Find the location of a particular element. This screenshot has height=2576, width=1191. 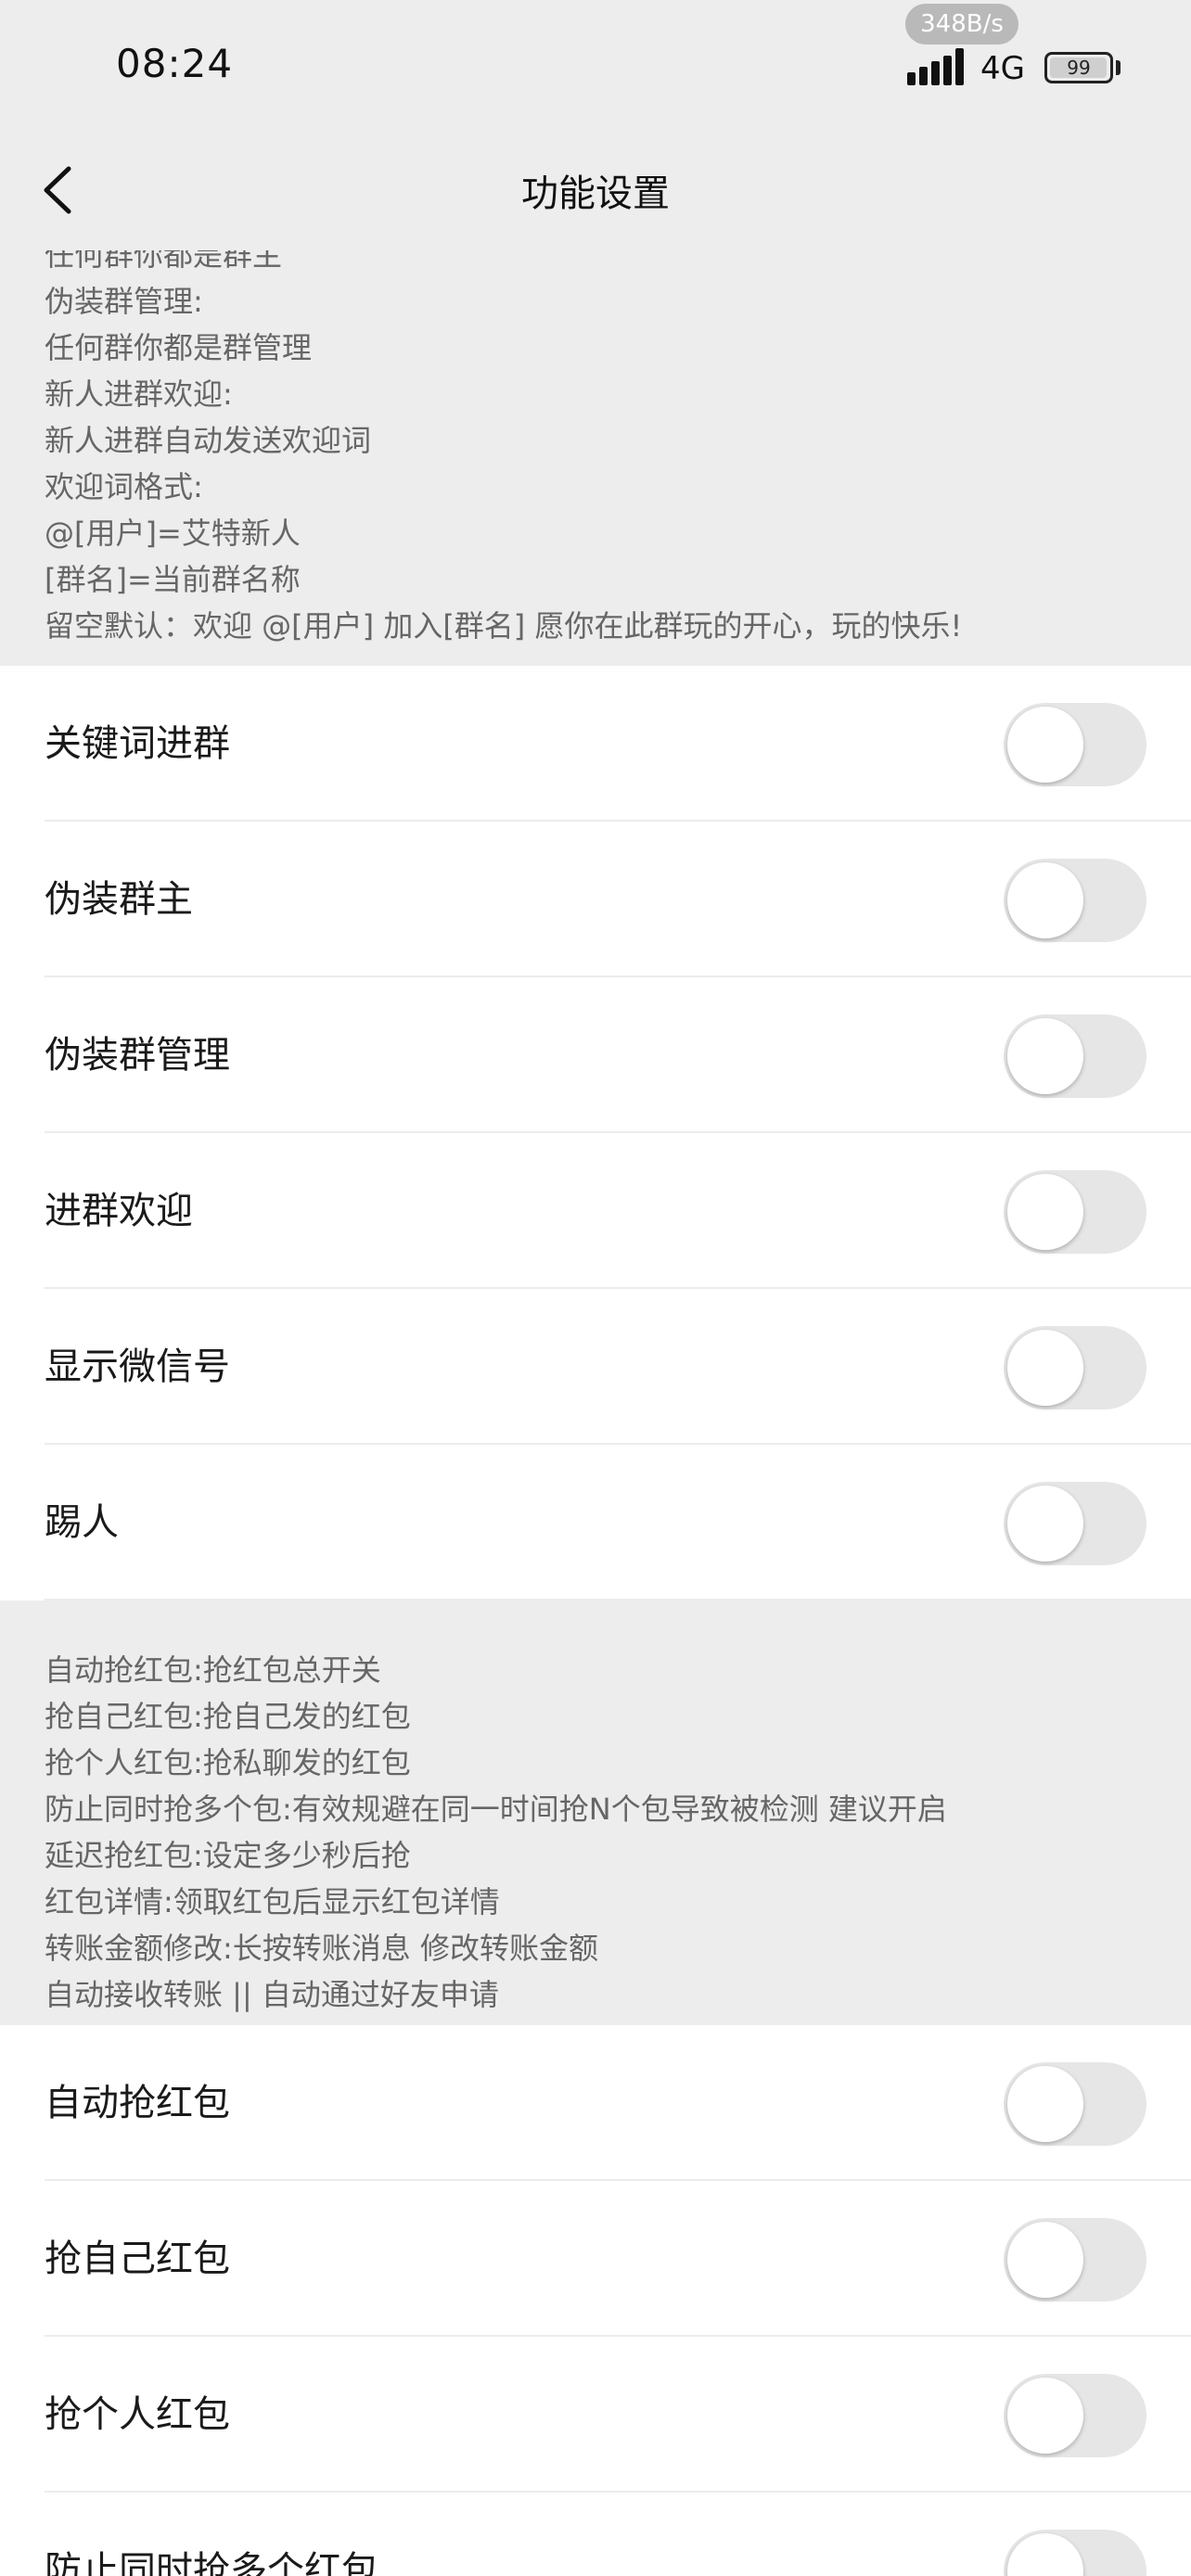

setting-row: 进群欢迎 is located at coordinates (595, 1211).